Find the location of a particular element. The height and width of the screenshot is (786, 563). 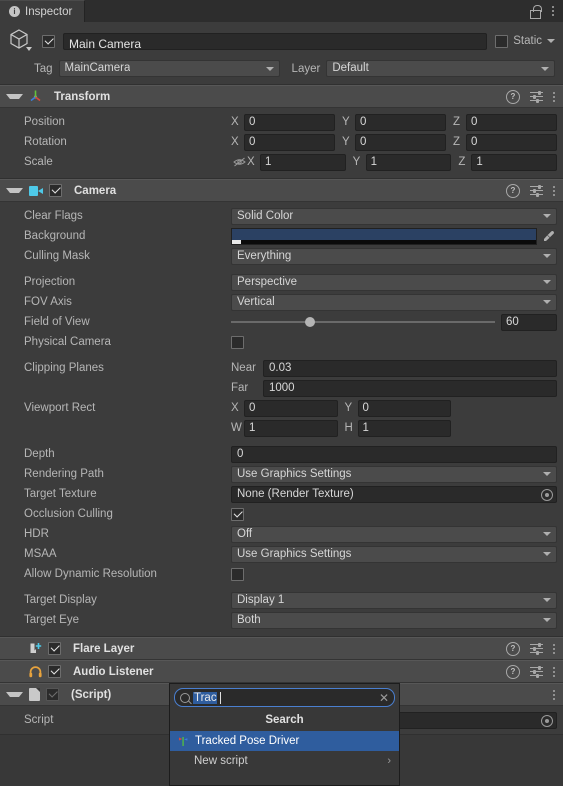

property-row-culling-mask: Culling Mask Everything is located at coordinates (281, 256).